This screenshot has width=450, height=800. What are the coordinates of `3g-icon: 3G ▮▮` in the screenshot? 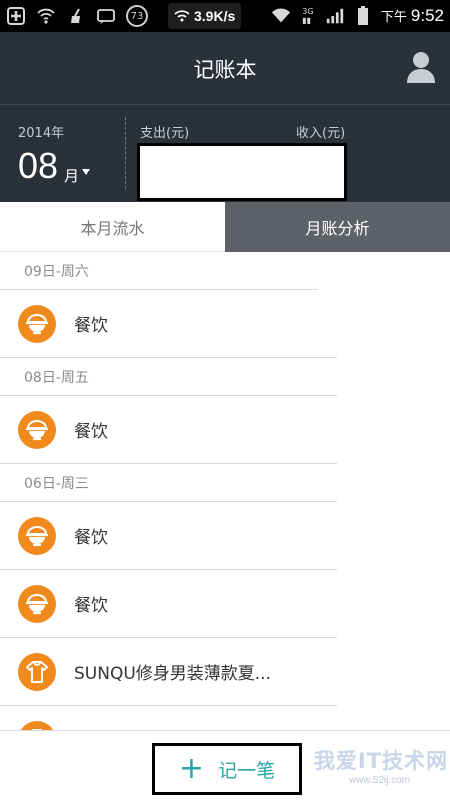 It's located at (308, 16).